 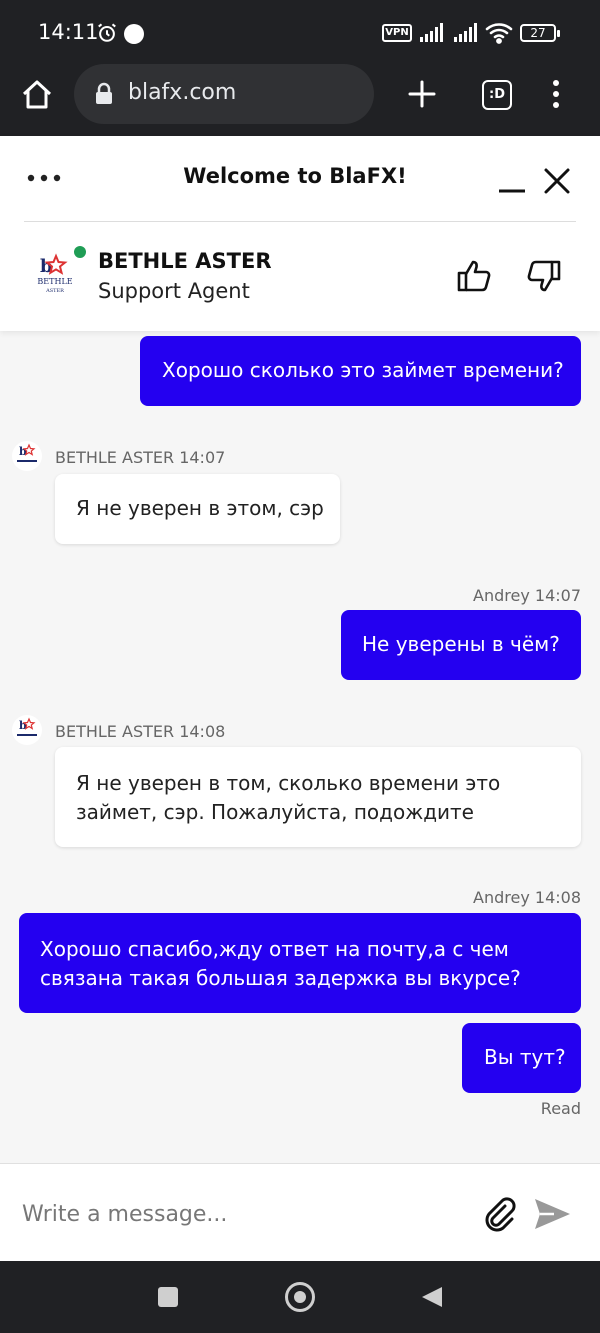 What do you see at coordinates (80, 252) in the screenshot?
I see `online-status-dot` at bounding box center [80, 252].